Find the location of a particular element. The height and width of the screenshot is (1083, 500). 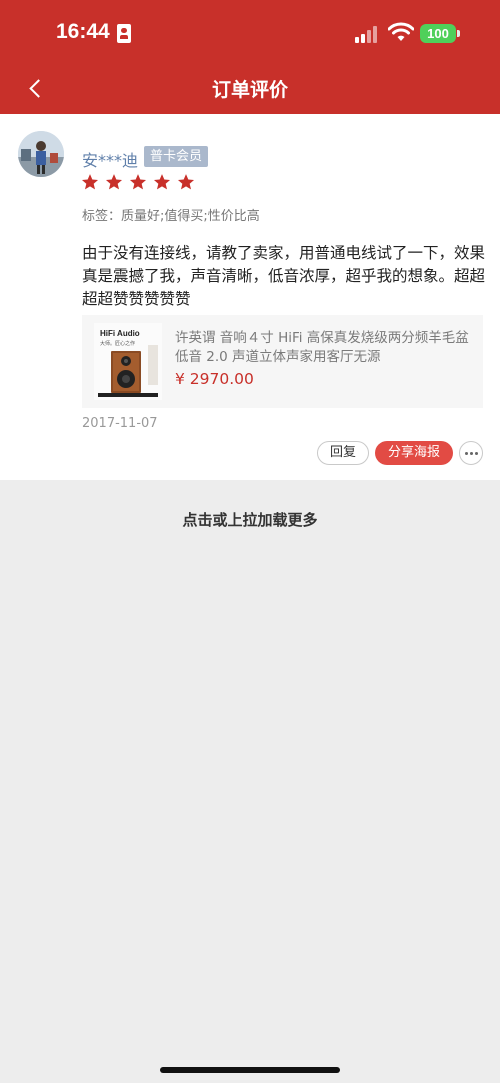

more-dots-icon is located at coordinates (471, 453).